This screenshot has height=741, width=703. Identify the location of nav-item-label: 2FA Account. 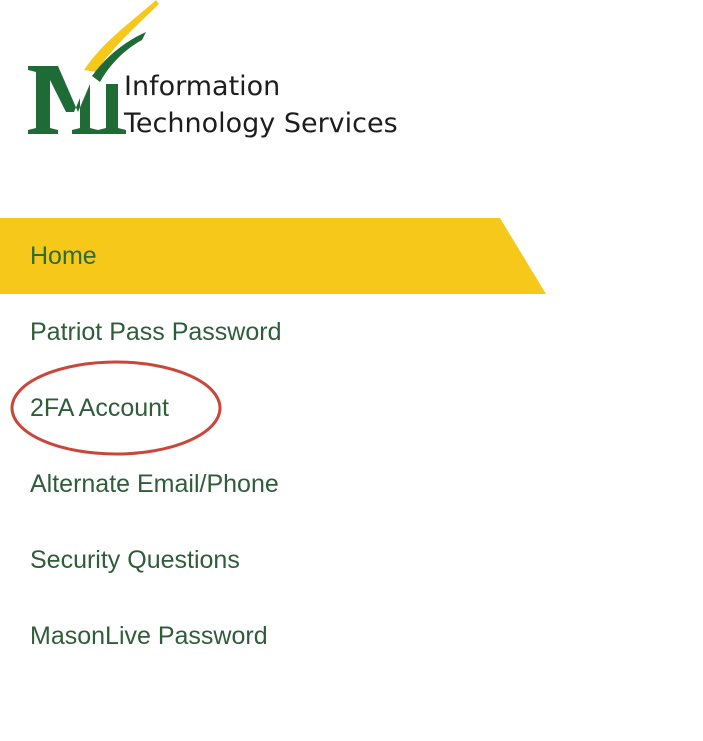
(99, 407).